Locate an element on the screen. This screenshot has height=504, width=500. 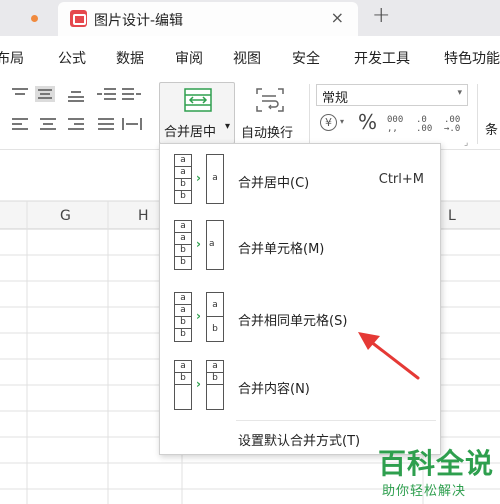
currency-icon: ¥ is located at coordinates (328, 122).